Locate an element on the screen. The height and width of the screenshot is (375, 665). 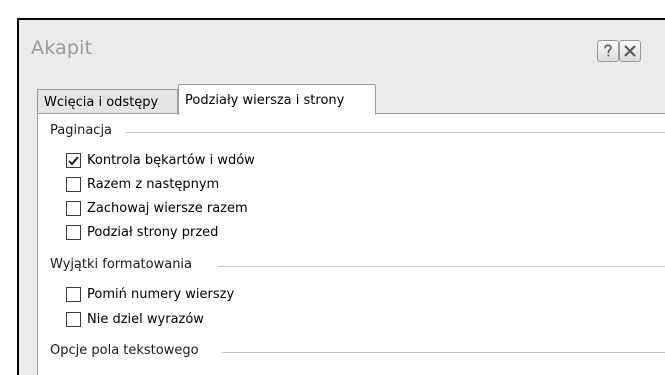
checkbox-row-keep-with-next: Razem z następnym is located at coordinates (142, 184).